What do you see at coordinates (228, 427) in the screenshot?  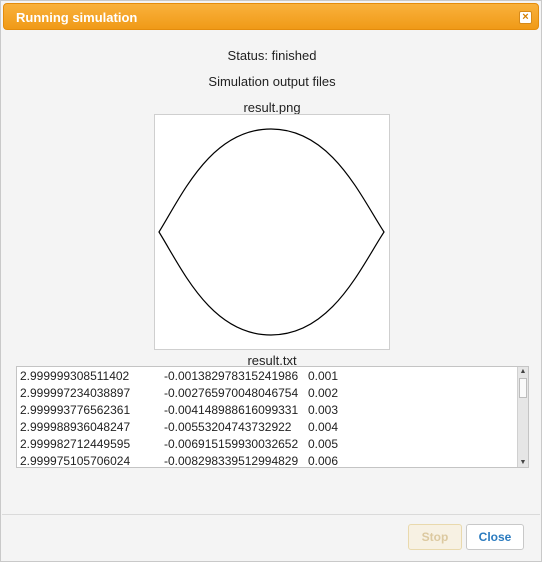 I see `row-value-y: -0.00553204743732922` at bounding box center [228, 427].